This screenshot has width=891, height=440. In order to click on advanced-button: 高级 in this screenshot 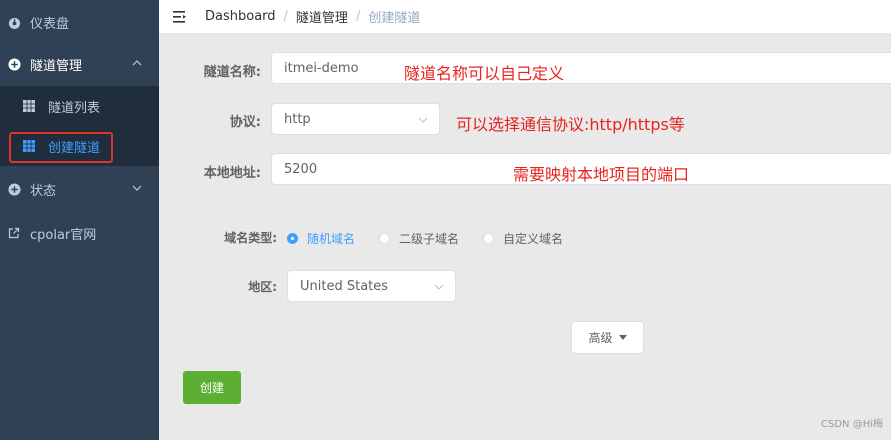, I will do `click(607, 337)`.